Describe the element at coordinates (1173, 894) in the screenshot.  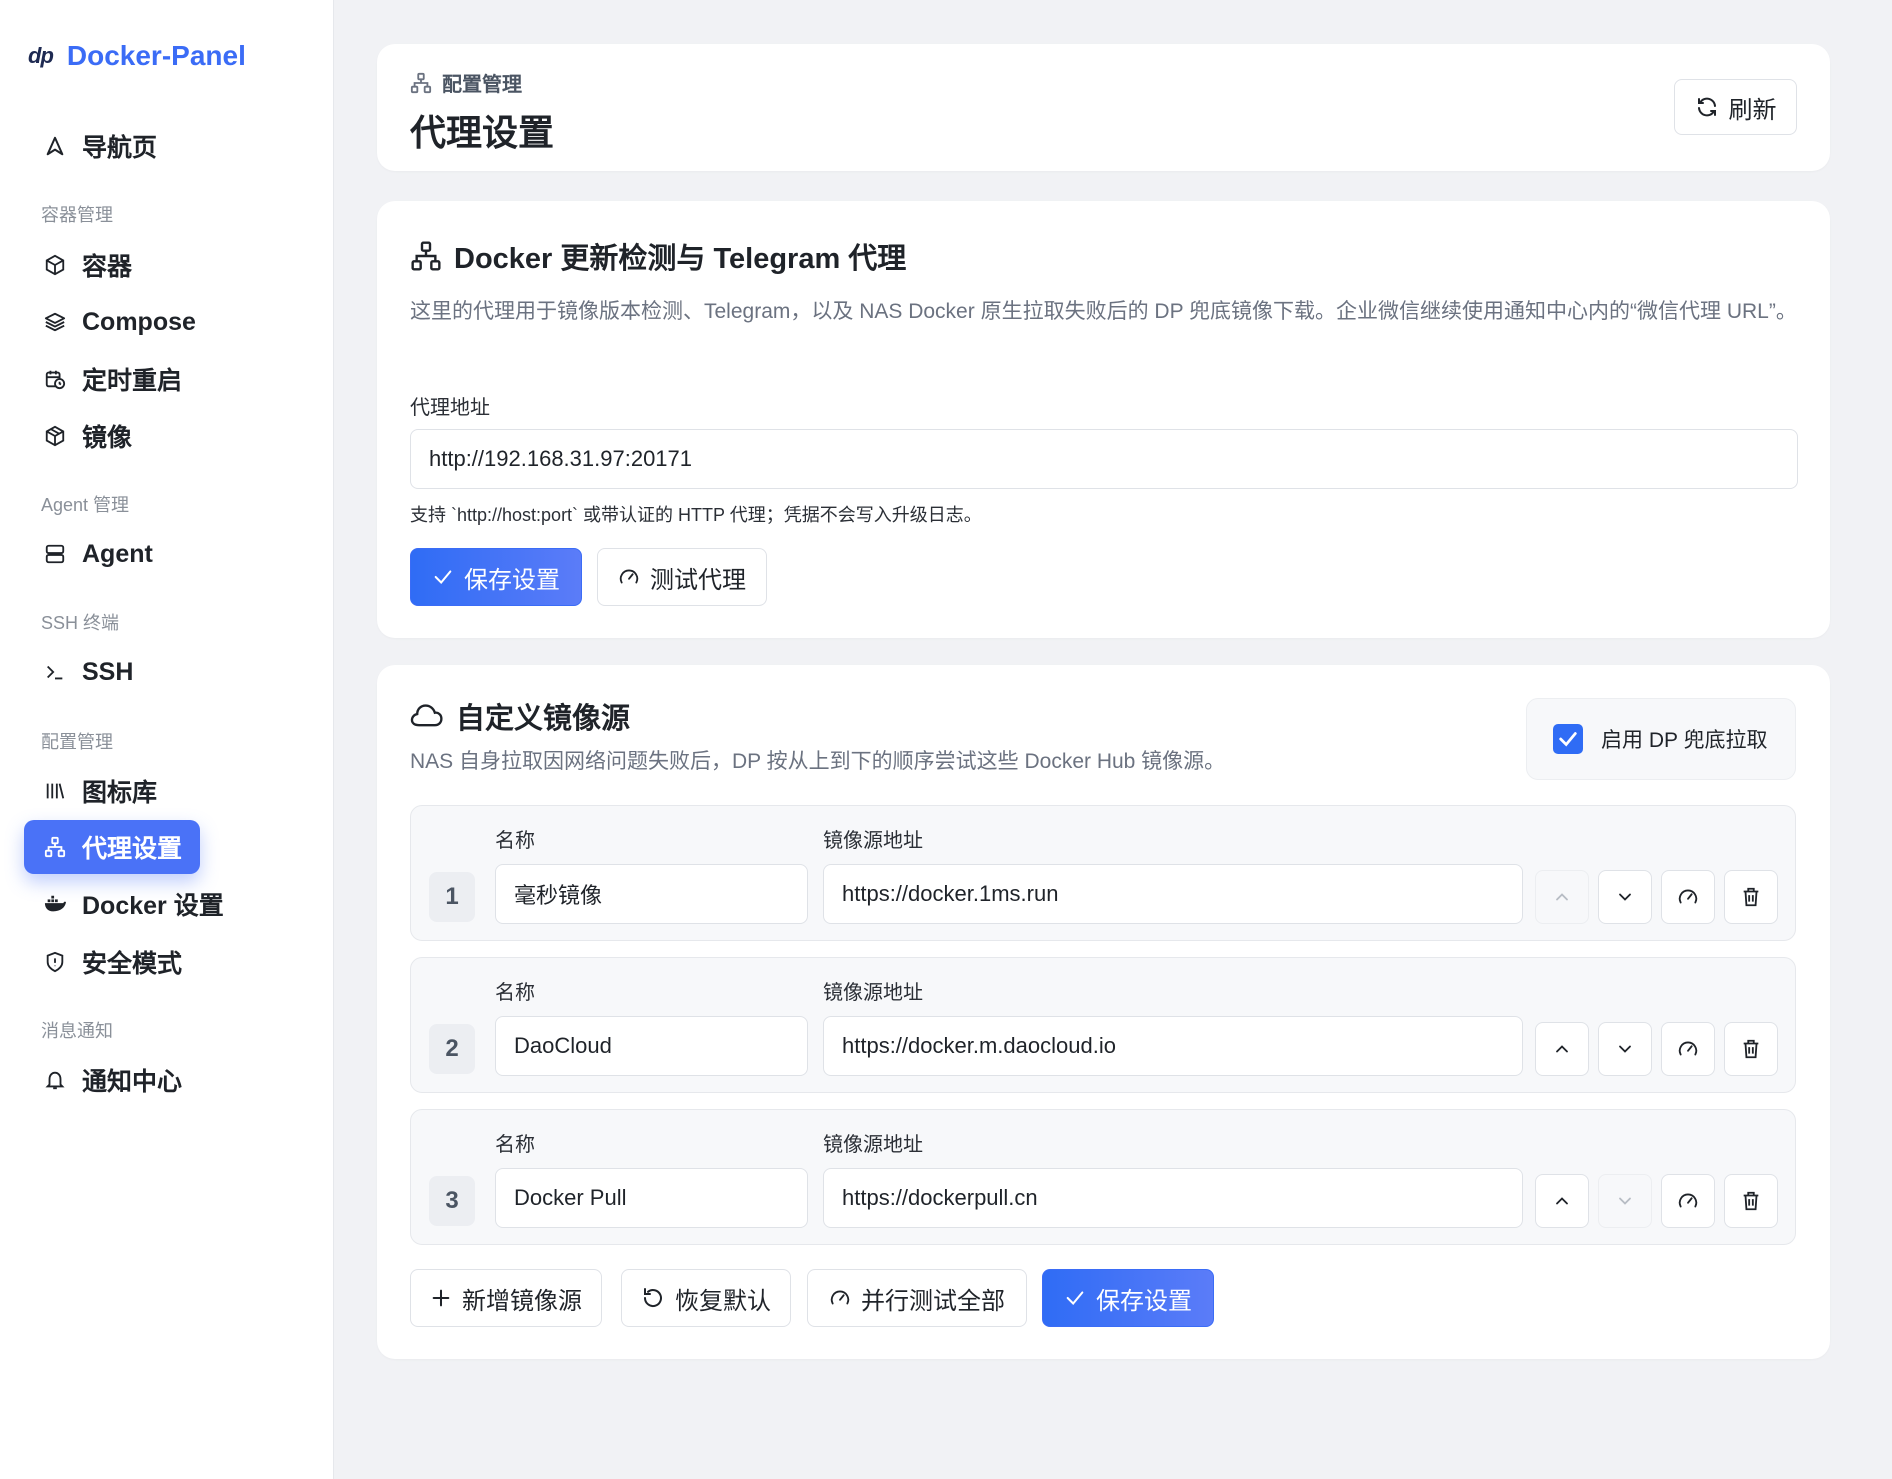
I see `mirror-url-input: https://docker.1ms.run` at that location.